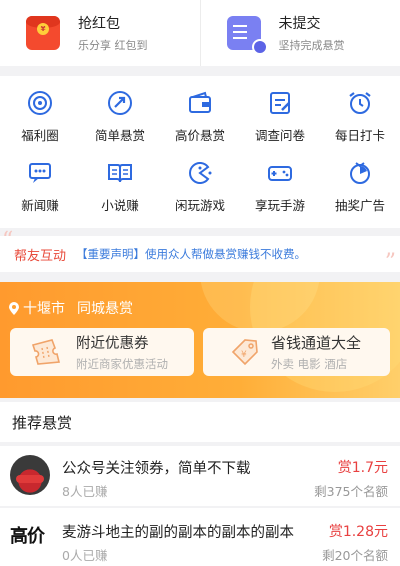  I want to click on pacman-game-icon, so click(200, 173).